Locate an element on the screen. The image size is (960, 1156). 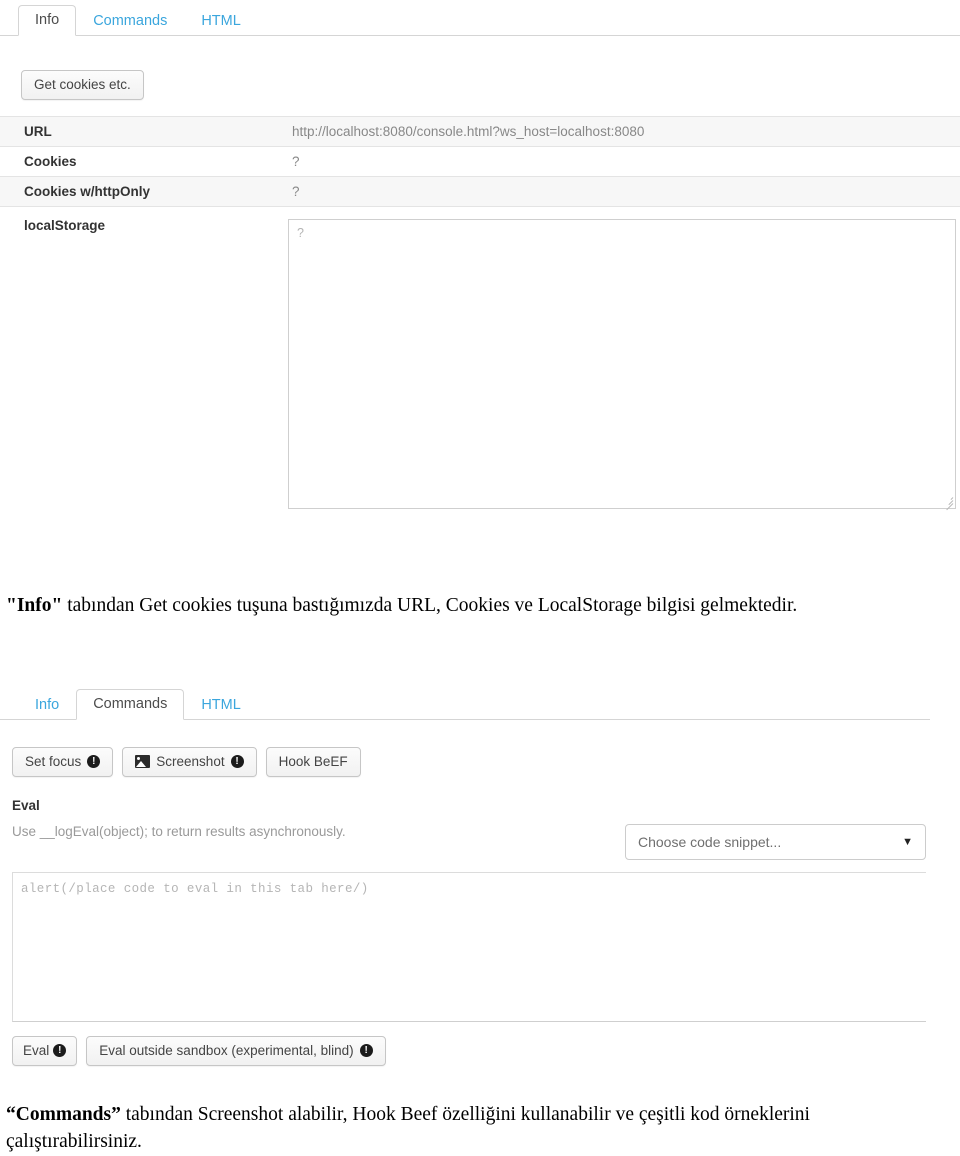
row-value-cookies-httponly: ? is located at coordinates (624, 191).